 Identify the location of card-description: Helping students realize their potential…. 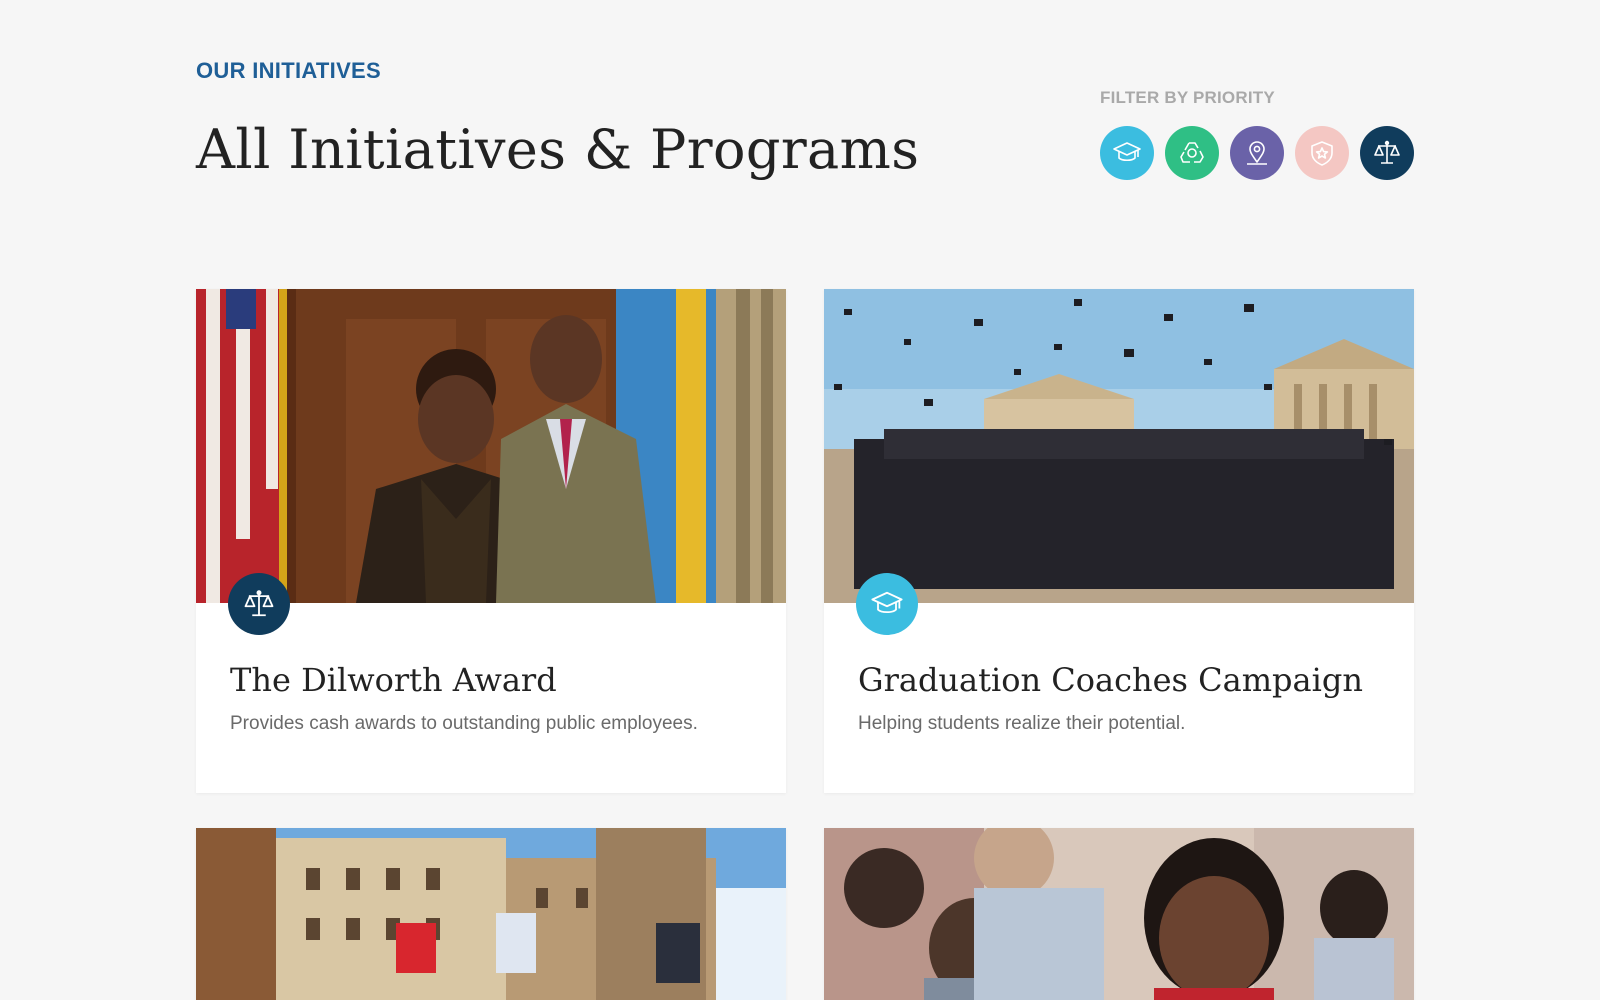
(1022, 723).